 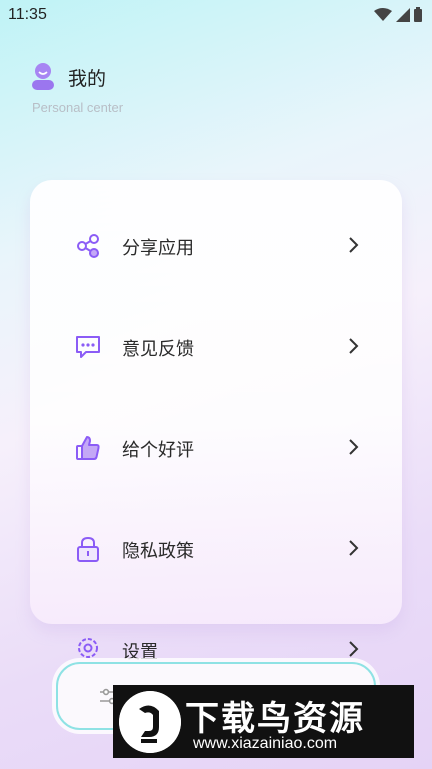 I want to click on menu-item-settings: 设置, so click(x=216, y=646).